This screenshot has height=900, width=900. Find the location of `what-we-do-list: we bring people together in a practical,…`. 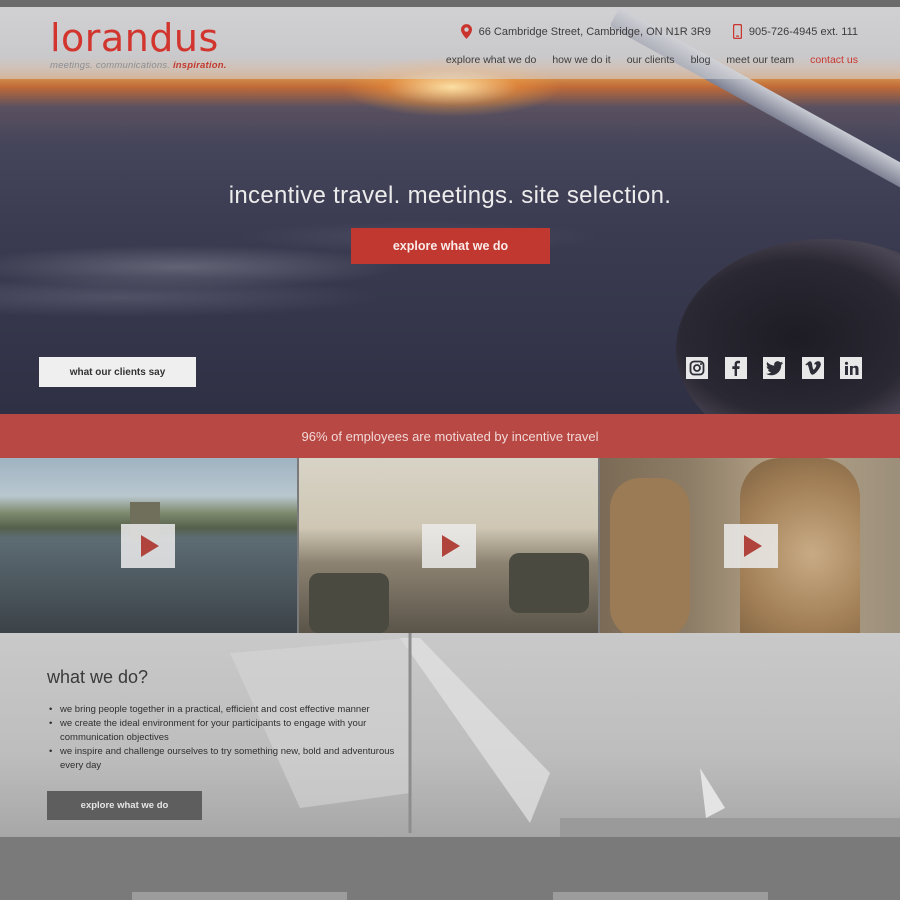

what-we-do-list: we bring people together in a practical,… is located at coordinates (227, 738).